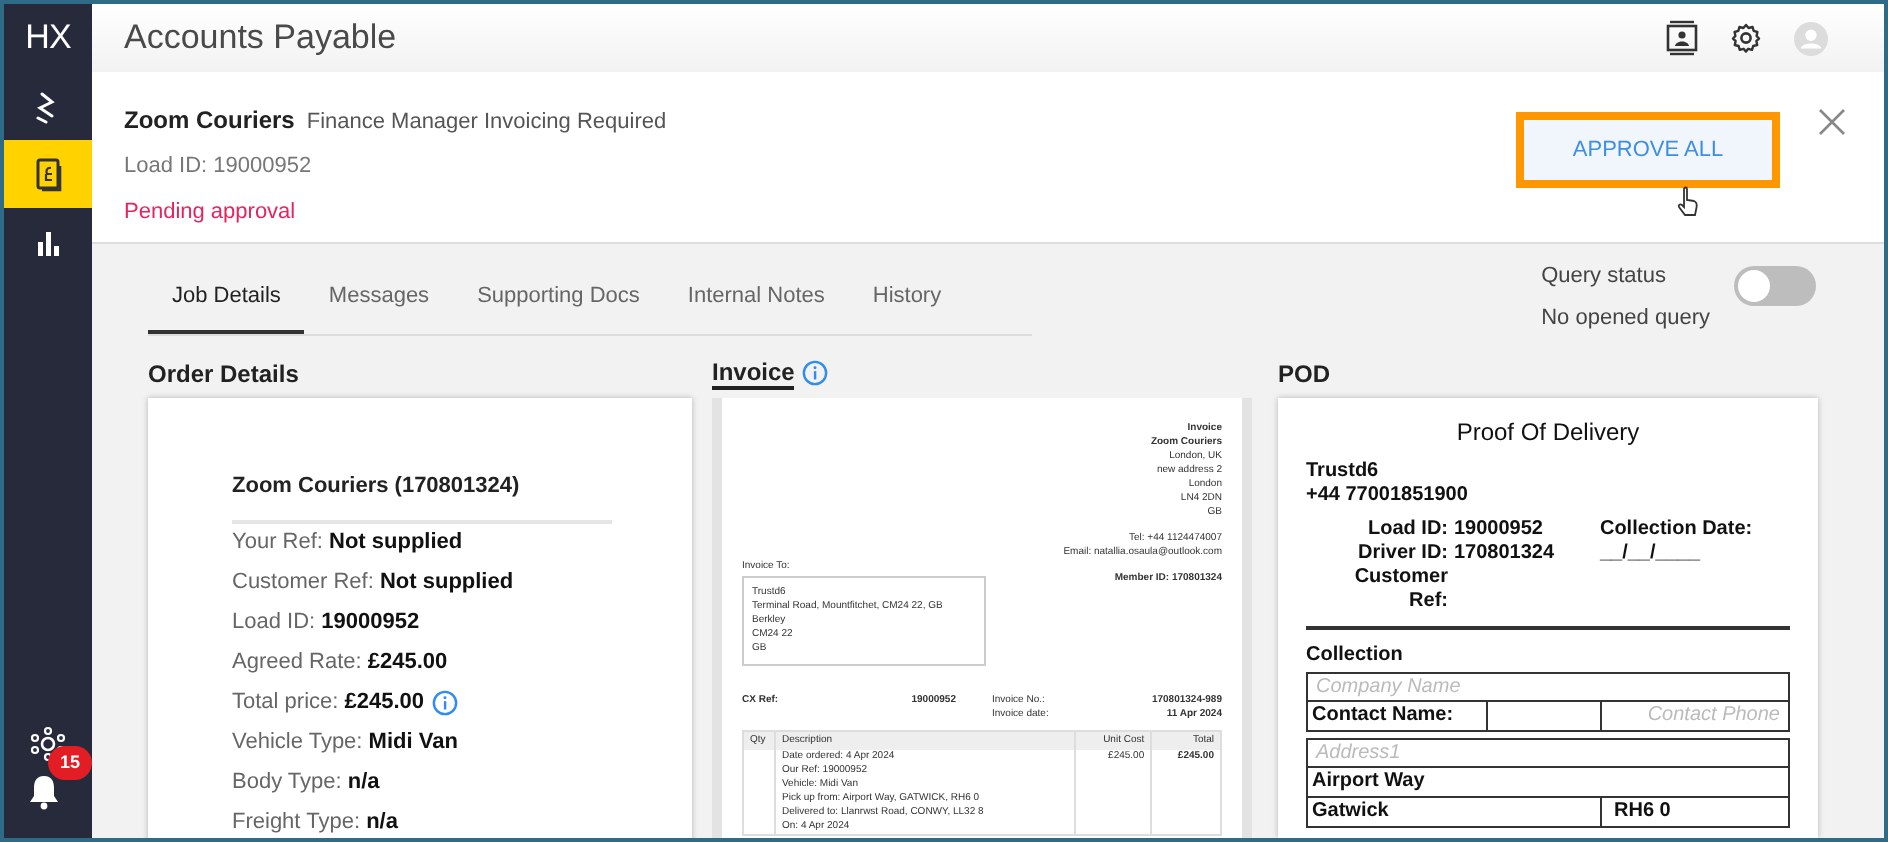  I want to click on tab: Supporting Docs, so click(558, 297).